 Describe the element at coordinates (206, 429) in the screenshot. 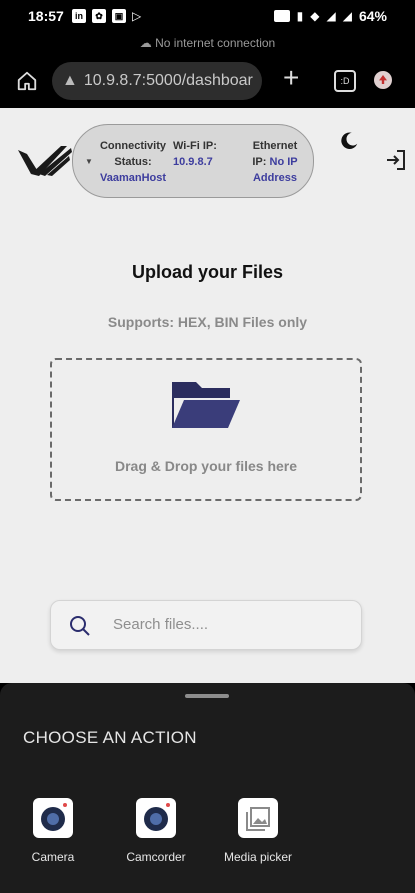

I see `file-drop-zone: Drag & Drop your files here` at that location.